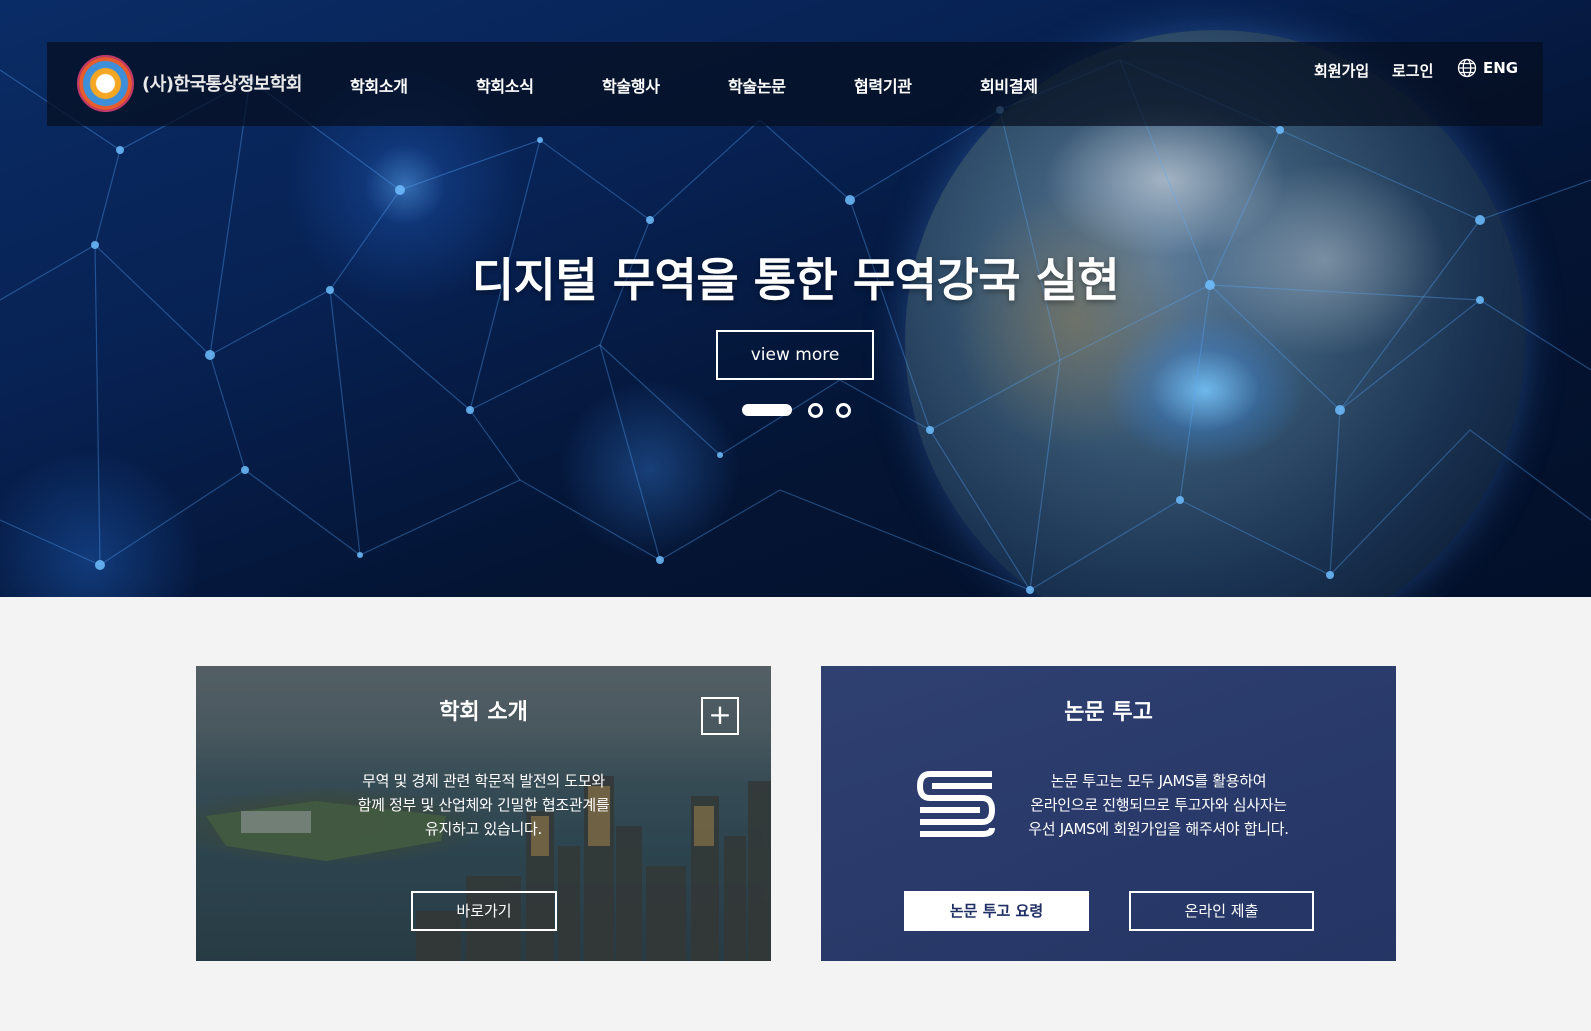  Describe the element at coordinates (1108, 712) in the screenshot. I see `submission-card-title: 논문 투고` at that location.